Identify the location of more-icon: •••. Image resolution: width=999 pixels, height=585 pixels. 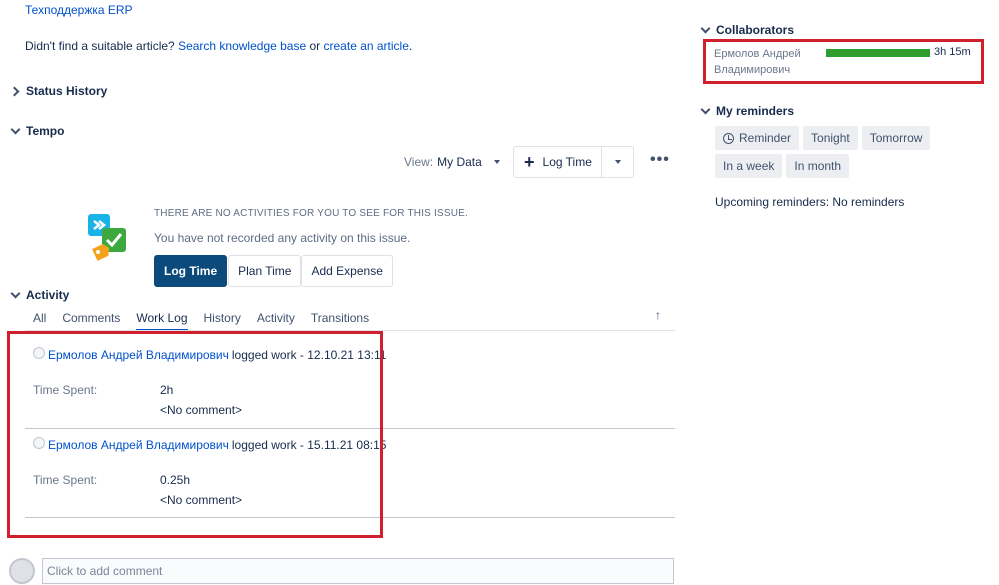
(660, 160).